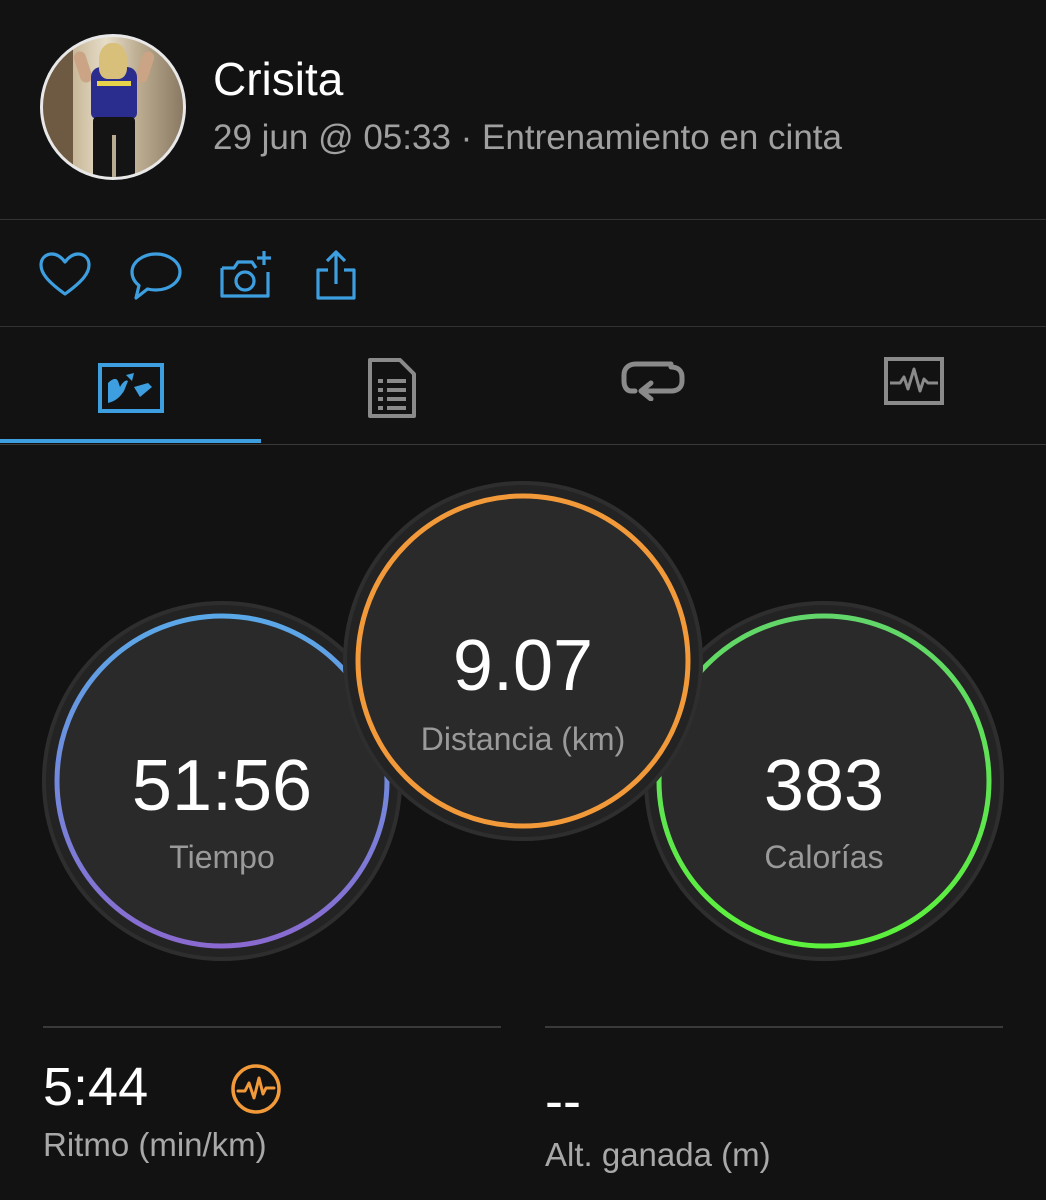 The height and width of the screenshot is (1200, 1046). I want to click on pace-label: Ritmo (min/km), so click(155, 1144).